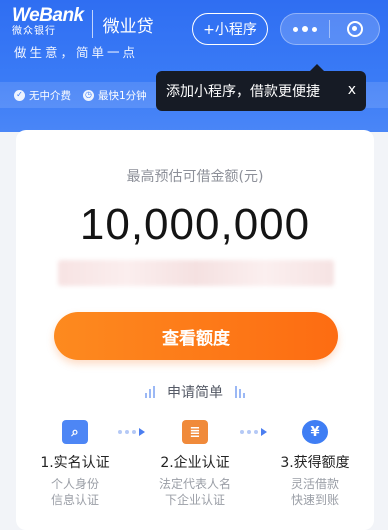  I want to click on blurred-notice, so click(196, 273).